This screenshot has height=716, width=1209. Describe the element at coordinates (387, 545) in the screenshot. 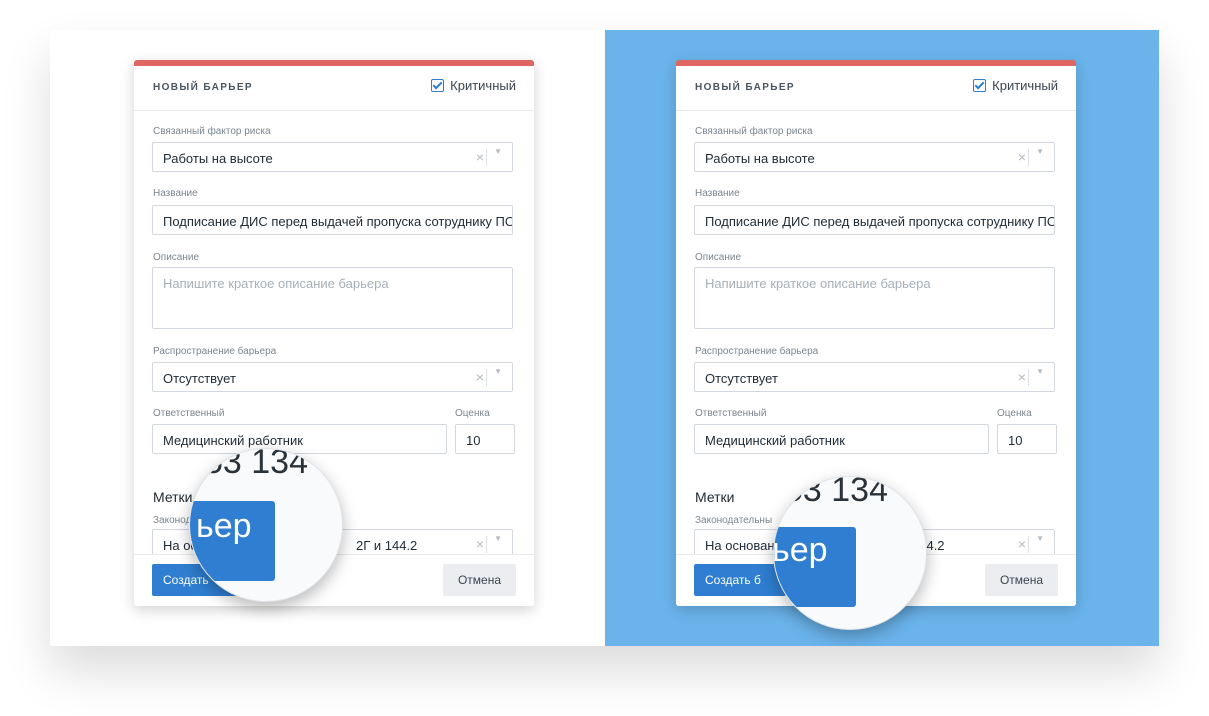

I see `legislation-value-end: 2Г и 144.2` at that location.